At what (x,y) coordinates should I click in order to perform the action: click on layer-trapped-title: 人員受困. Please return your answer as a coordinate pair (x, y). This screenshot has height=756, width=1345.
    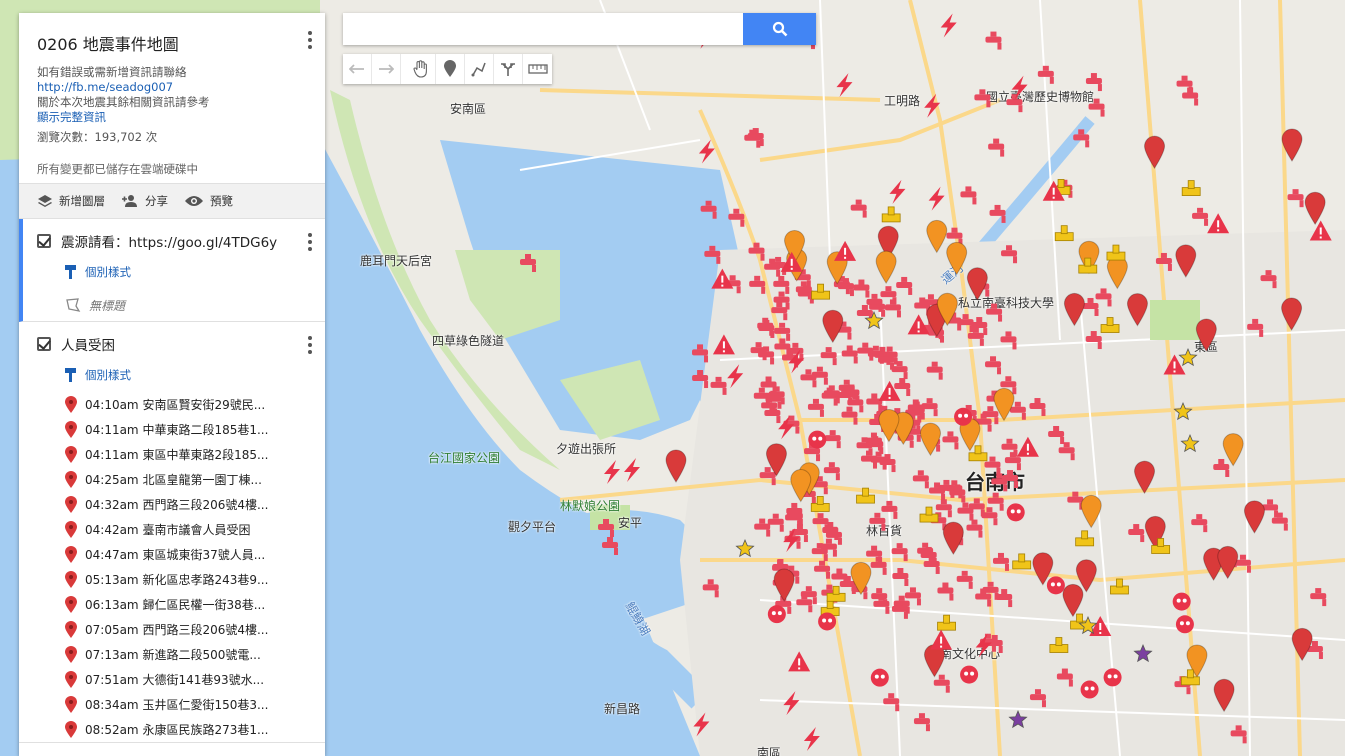
    Looking at the image, I should click on (88, 344).